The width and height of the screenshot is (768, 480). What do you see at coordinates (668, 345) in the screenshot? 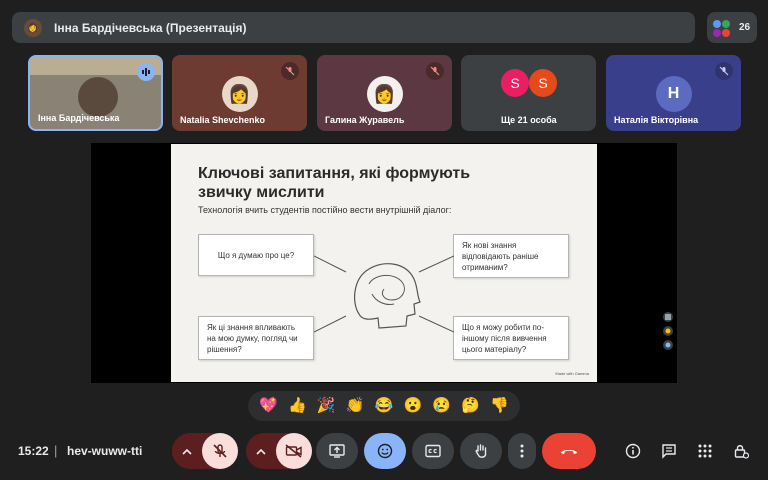
I see `more-stage-icon` at bounding box center [668, 345].